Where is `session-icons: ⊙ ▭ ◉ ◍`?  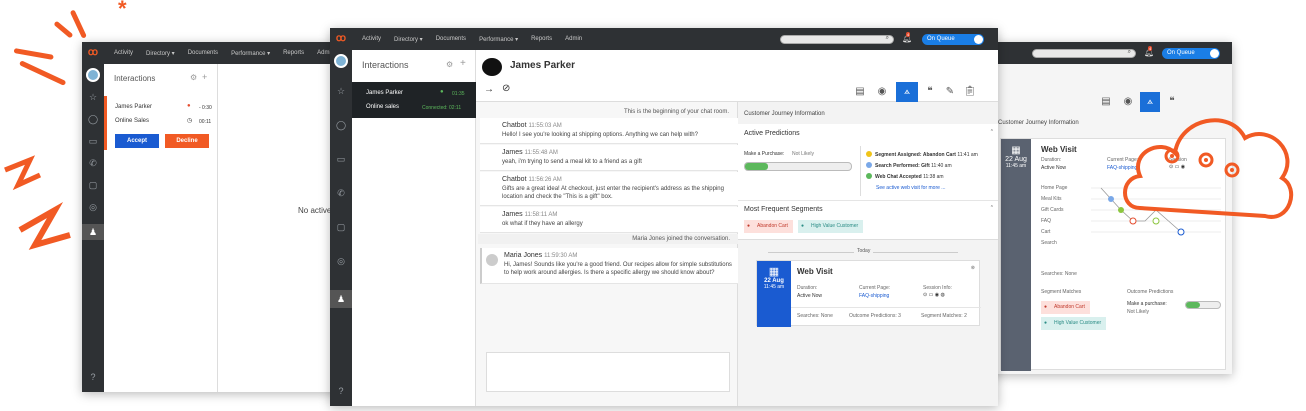 session-icons: ⊙ ▭ ◉ ◍ is located at coordinates (934, 295).